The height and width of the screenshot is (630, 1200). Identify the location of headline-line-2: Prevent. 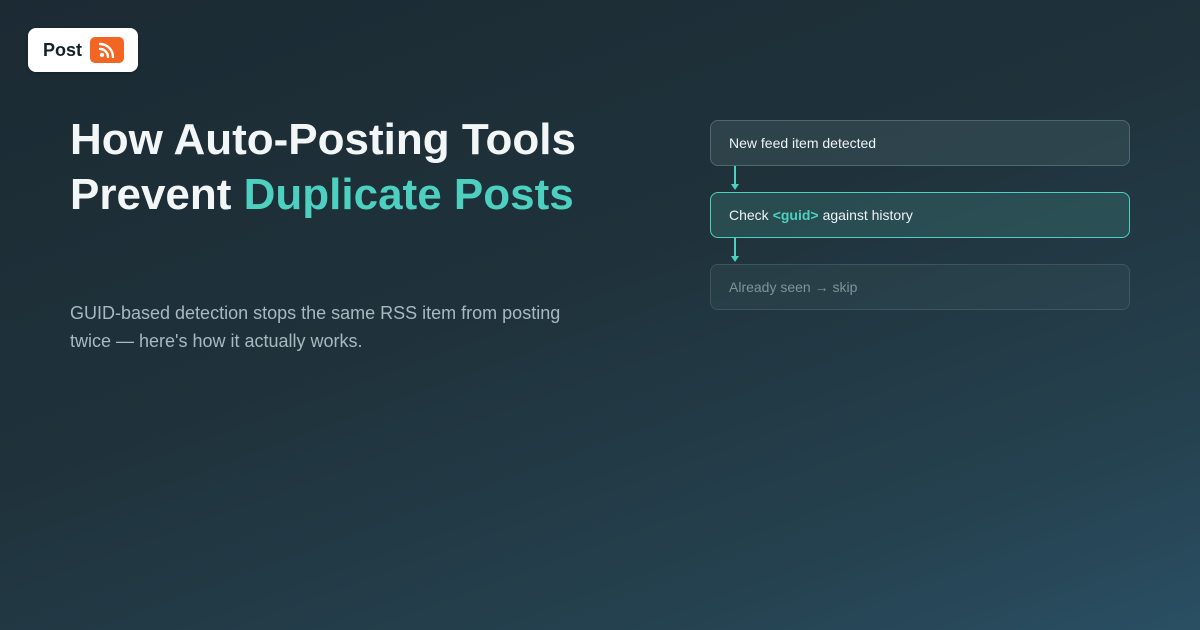
(157, 194).